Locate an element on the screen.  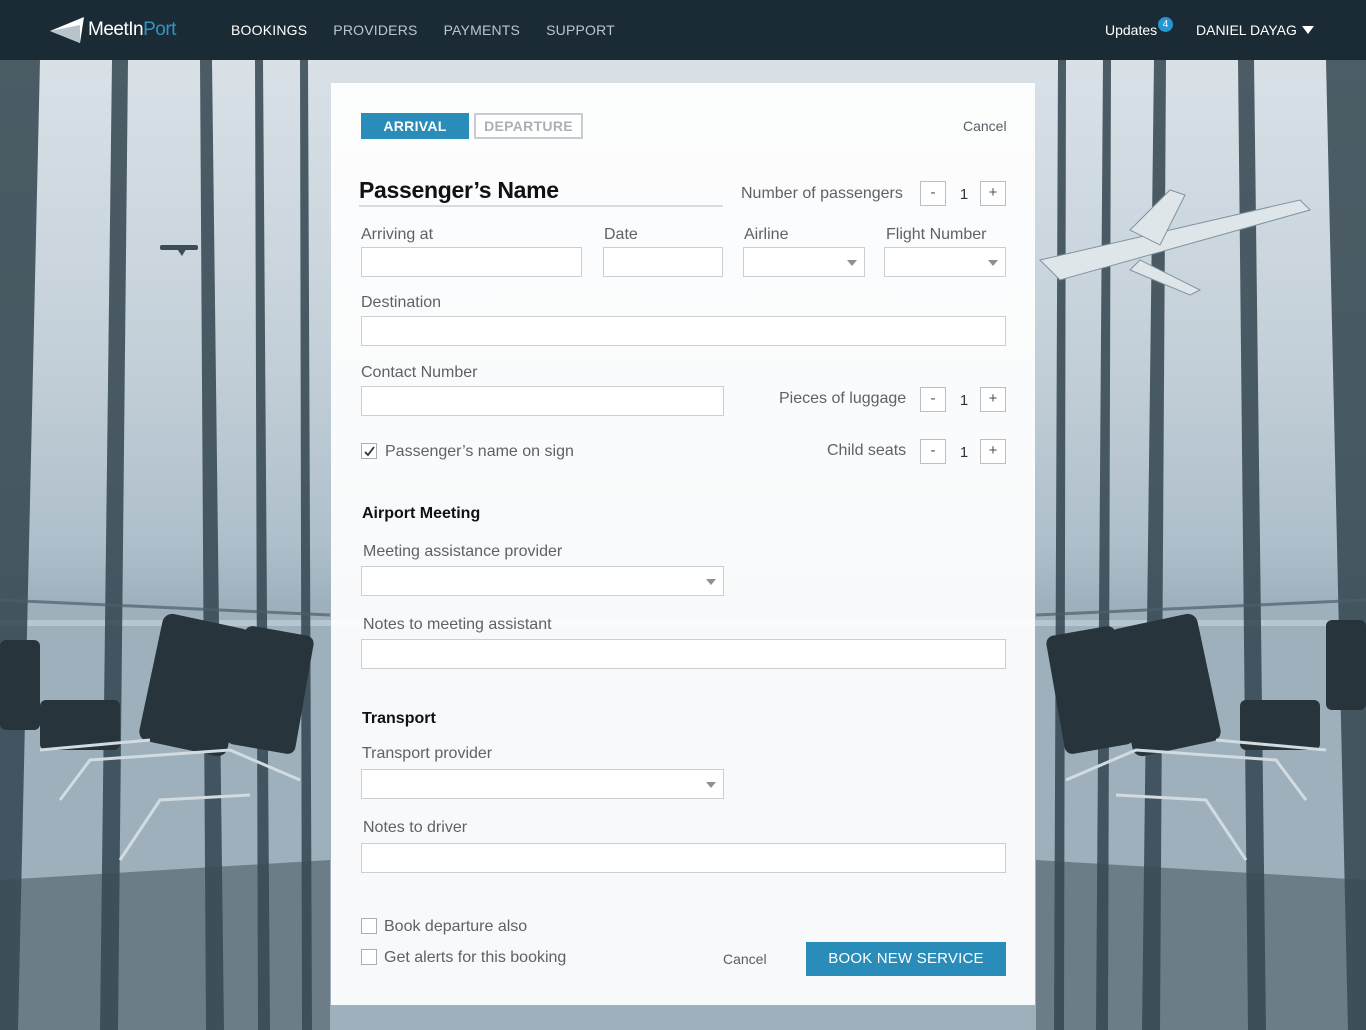
arriving-at-label: Arriving at is located at coordinates (397, 234).